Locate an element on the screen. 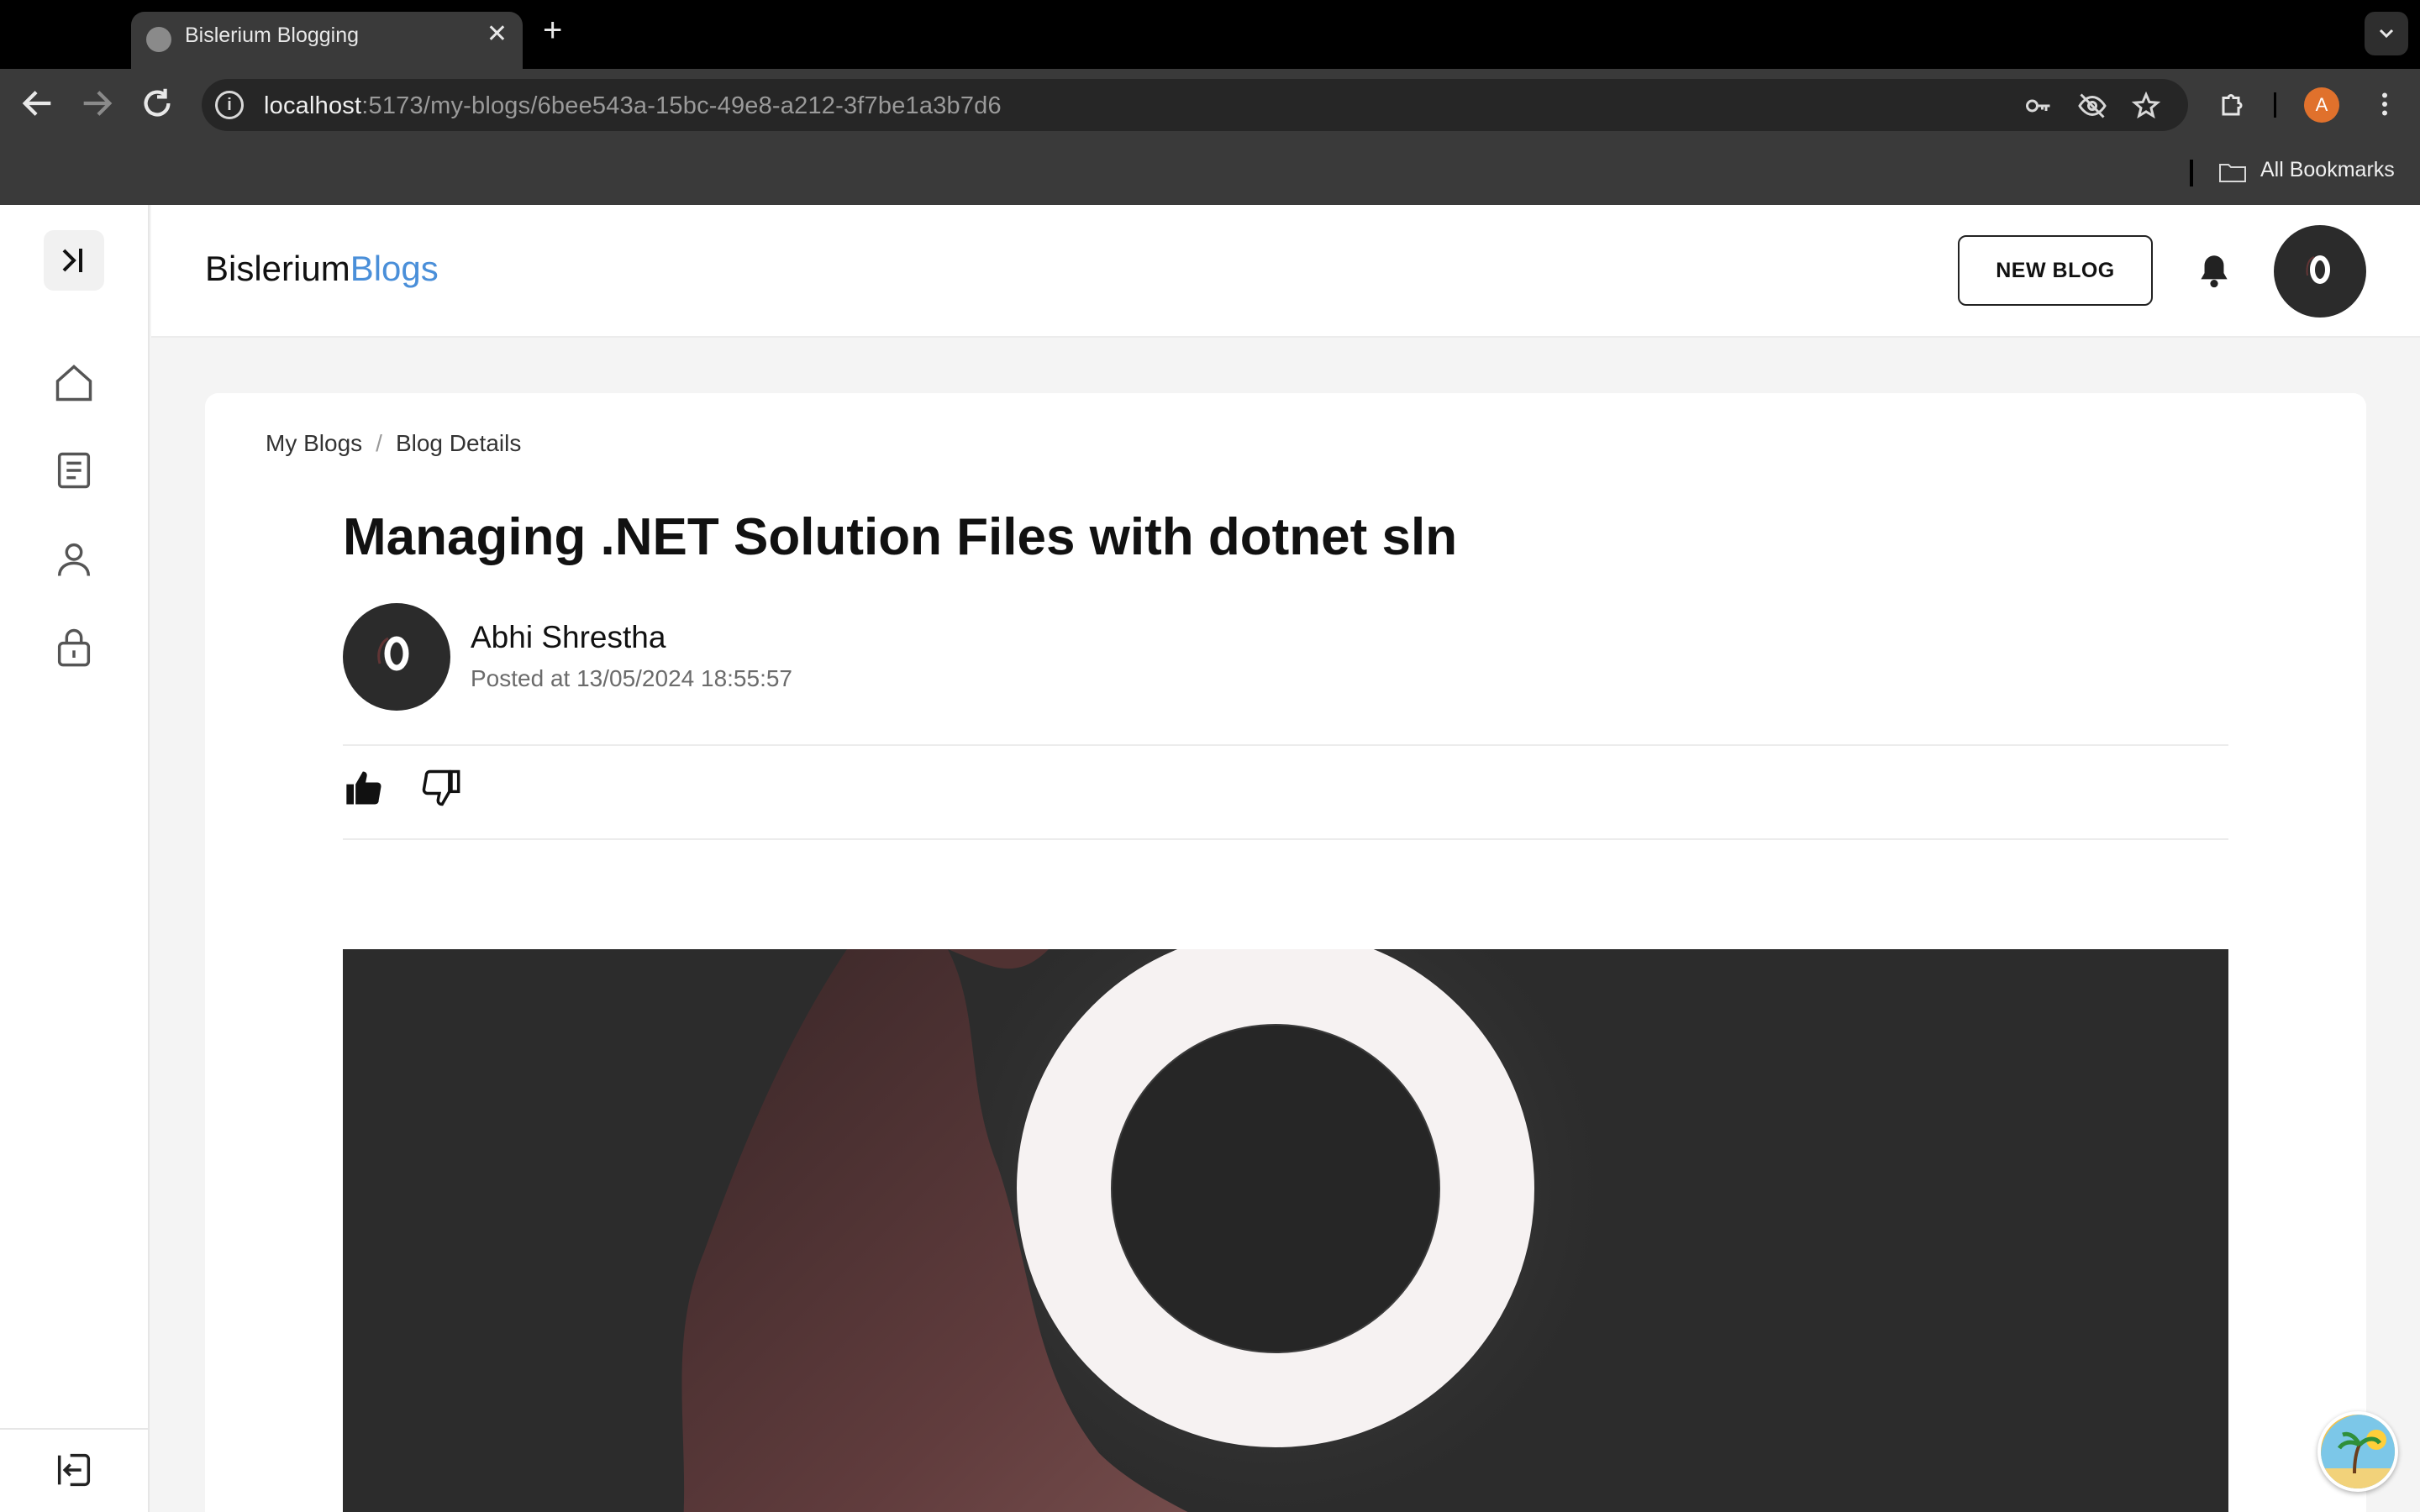 The image size is (2420, 1512). author-avatar is located at coordinates (397, 657).